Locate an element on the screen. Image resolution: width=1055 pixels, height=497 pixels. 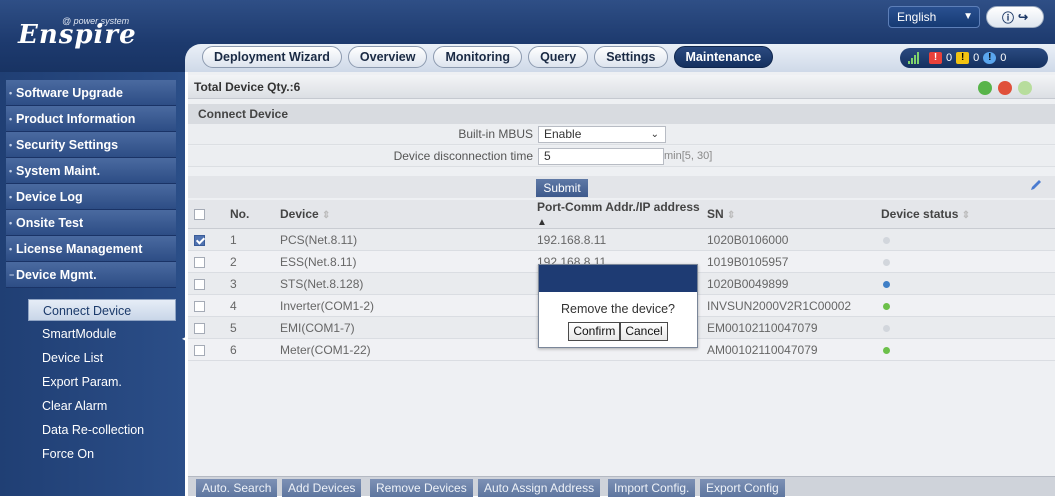
col-addr-label: Port-Comm Addr./IP address is located at coordinates (618, 207).